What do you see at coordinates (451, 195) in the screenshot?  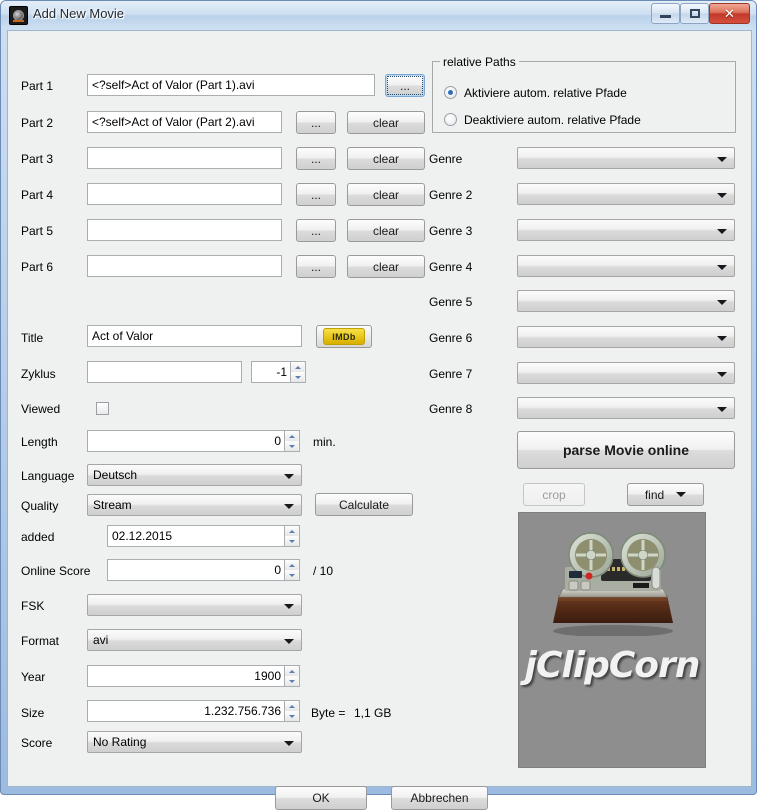 I see `genre-2-label: Genre 2` at bounding box center [451, 195].